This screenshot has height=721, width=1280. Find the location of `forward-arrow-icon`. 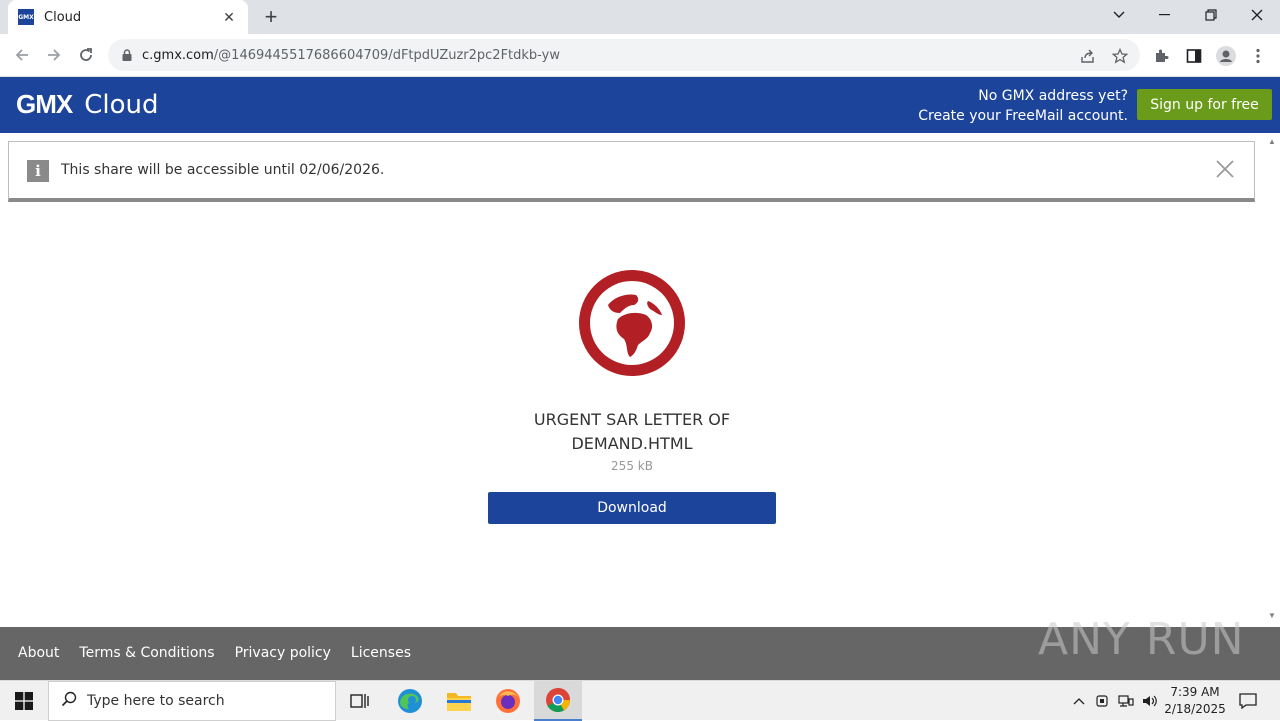

forward-arrow-icon is located at coordinates (54, 55).